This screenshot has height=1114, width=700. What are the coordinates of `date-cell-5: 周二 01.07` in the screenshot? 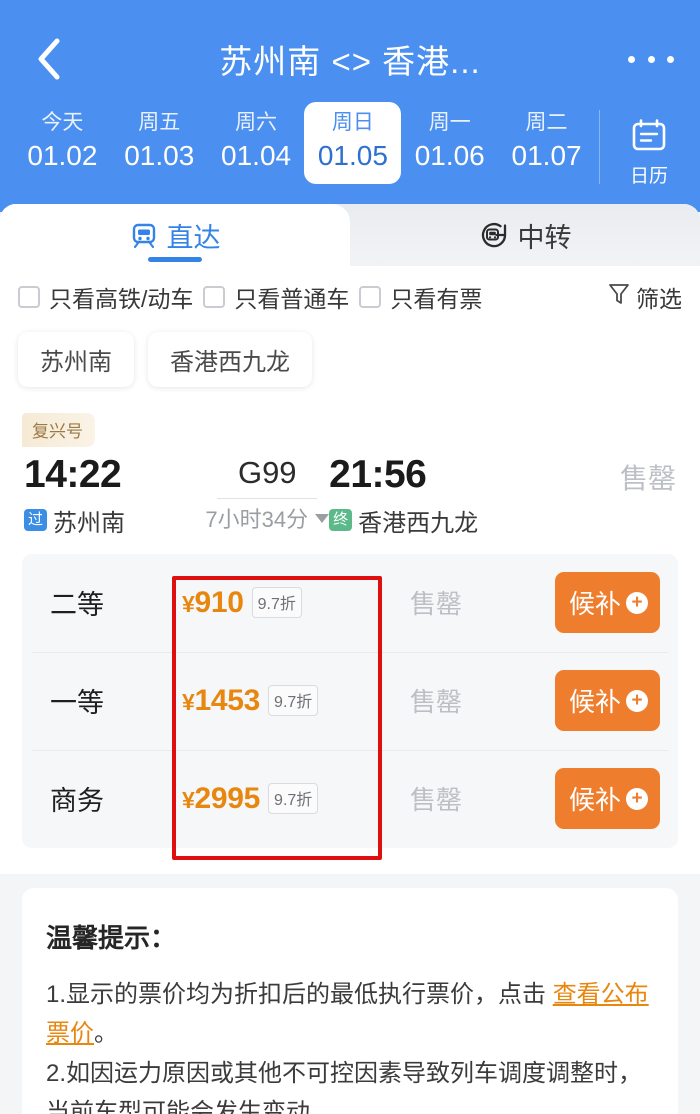 It's located at (546, 143).